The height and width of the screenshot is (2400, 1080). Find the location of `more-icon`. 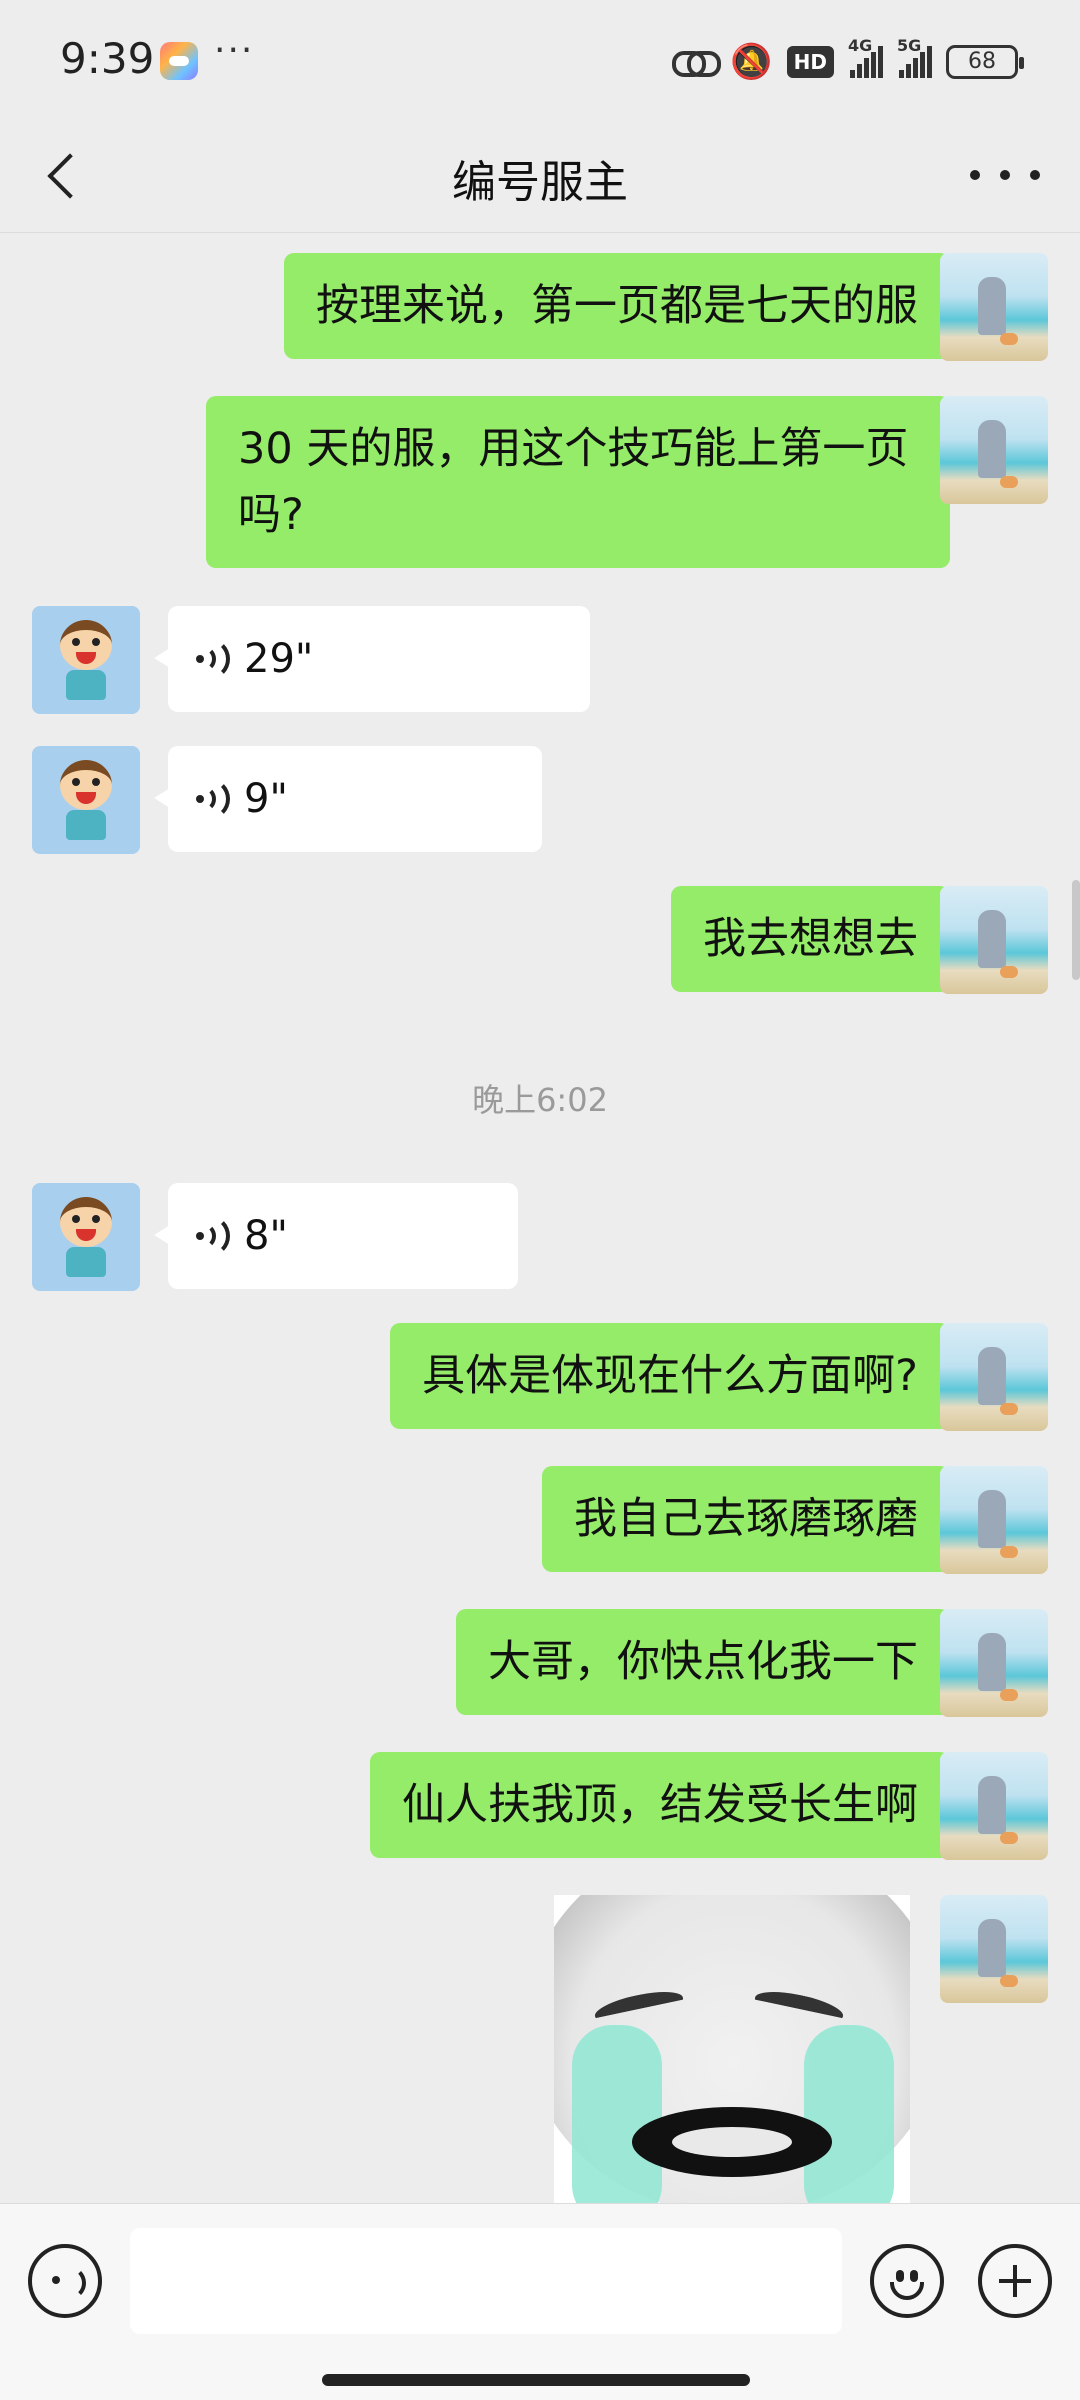

more-icon is located at coordinates (1005, 175).